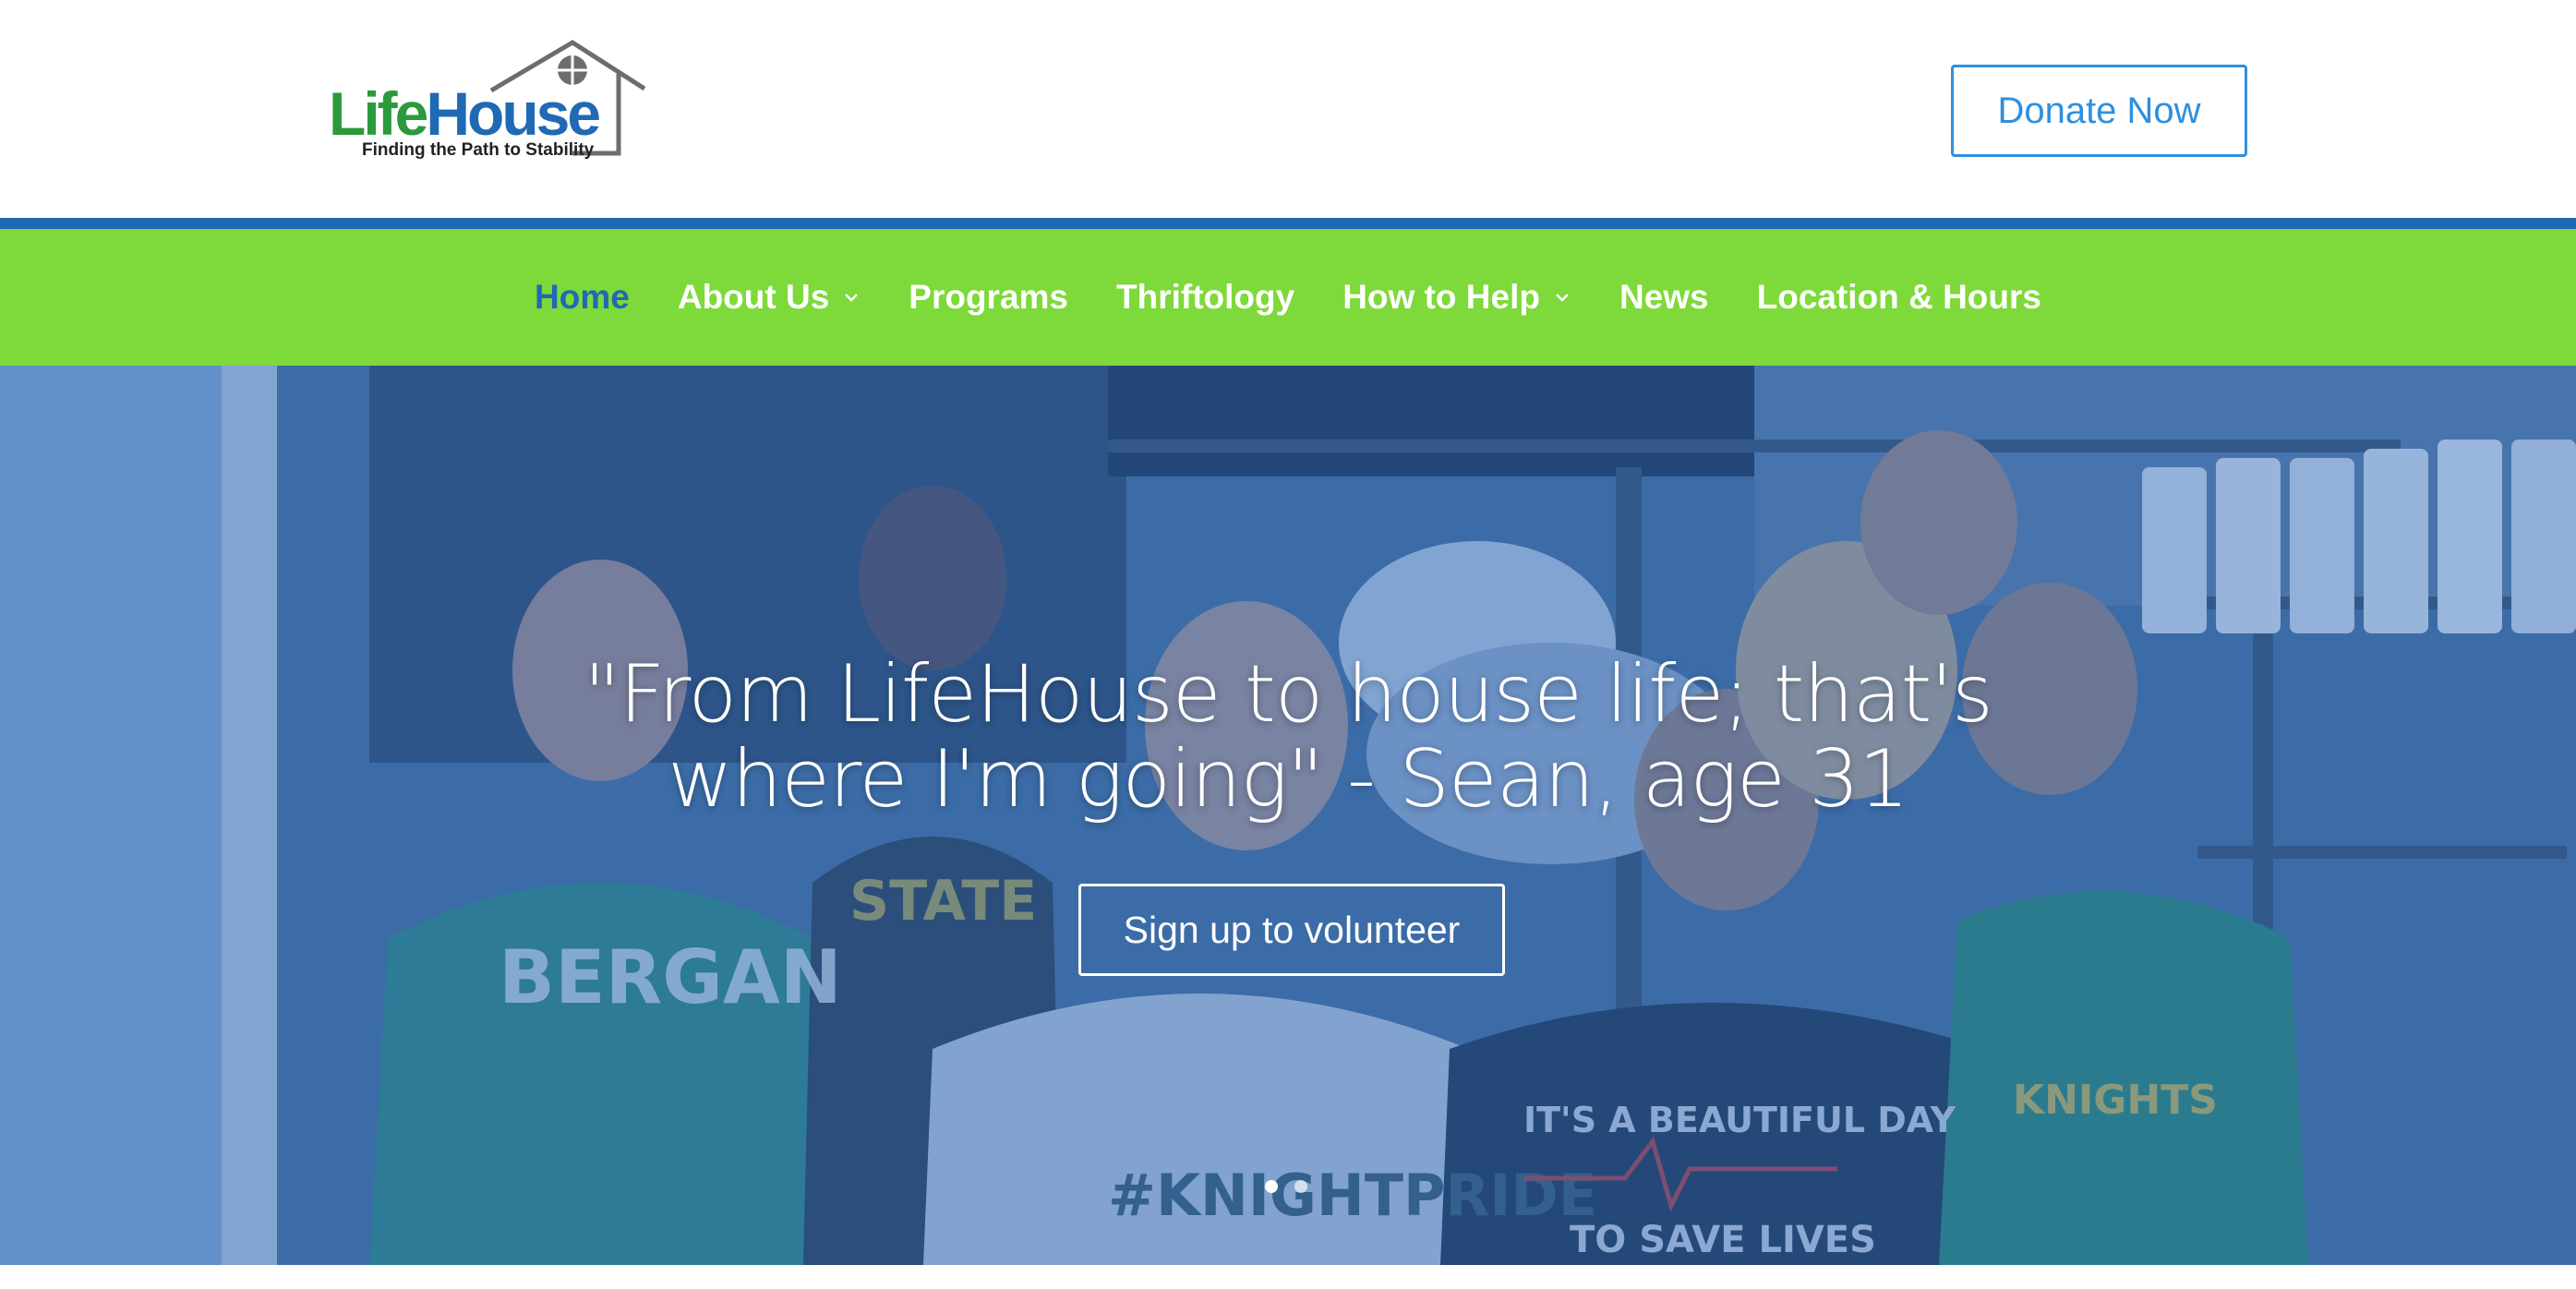  Describe the element at coordinates (2099, 111) in the screenshot. I see `donate-now-button: Donate Now` at that location.